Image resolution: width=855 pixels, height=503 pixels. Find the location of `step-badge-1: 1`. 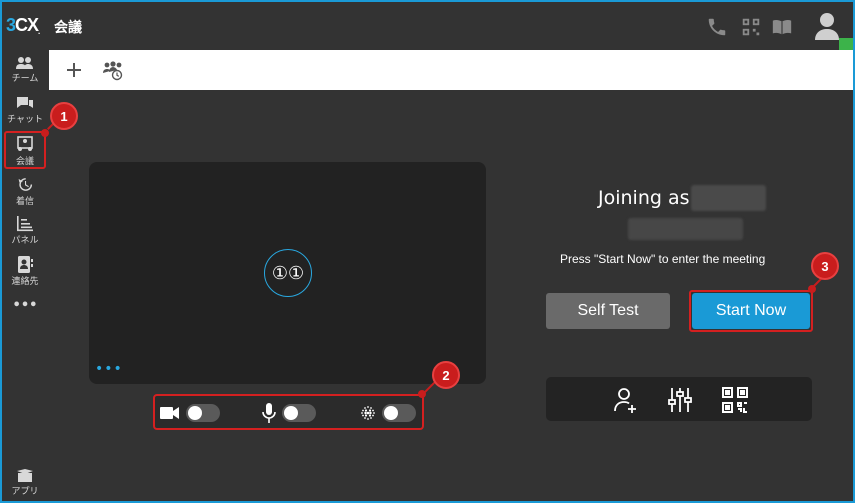

step-badge-1: 1 is located at coordinates (64, 116).